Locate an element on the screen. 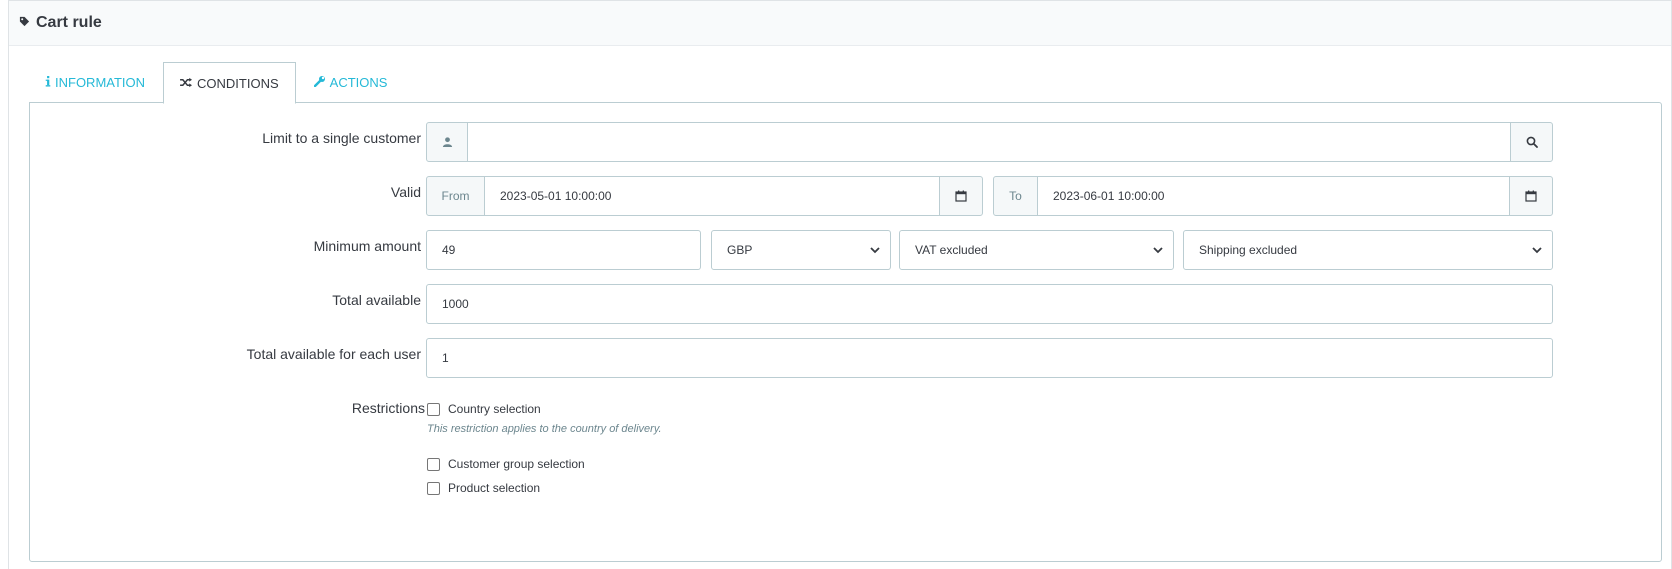 The width and height of the screenshot is (1672, 569). tab-actions: ACTIONS is located at coordinates (351, 82).